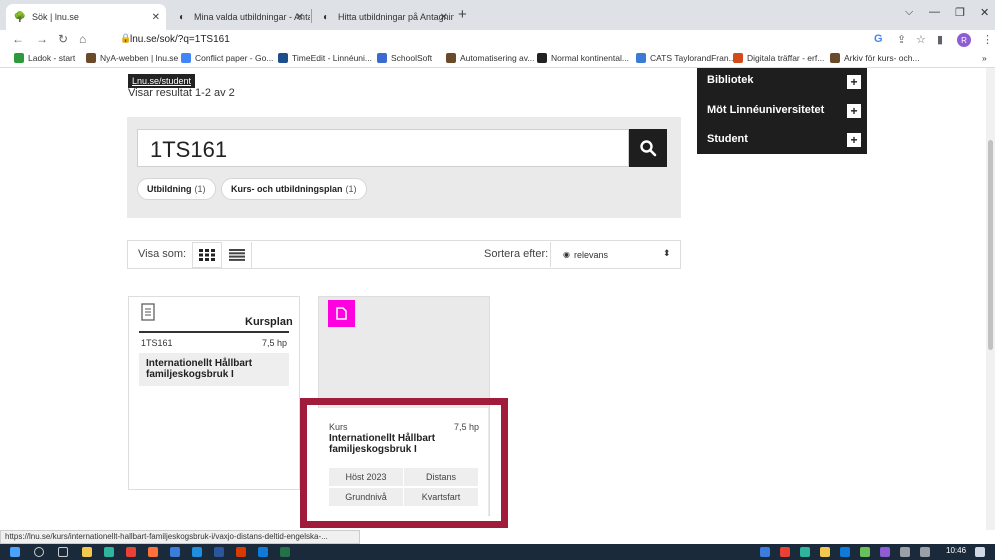 The width and height of the screenshot is (995, 560). I want to click on chrome-icon, so click(131, 552).